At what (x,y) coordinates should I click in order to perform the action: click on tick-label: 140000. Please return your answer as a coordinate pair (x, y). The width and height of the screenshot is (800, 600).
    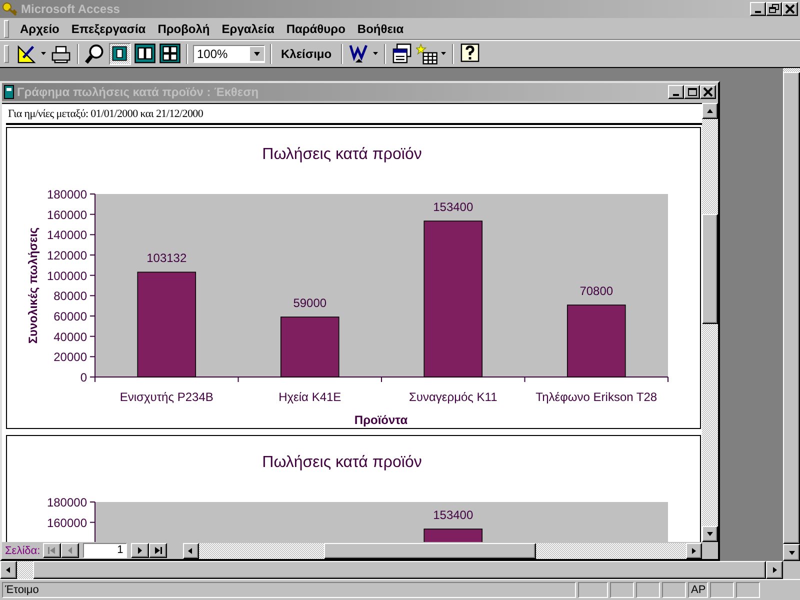
    Looking at the image, I should click on (66, 235).